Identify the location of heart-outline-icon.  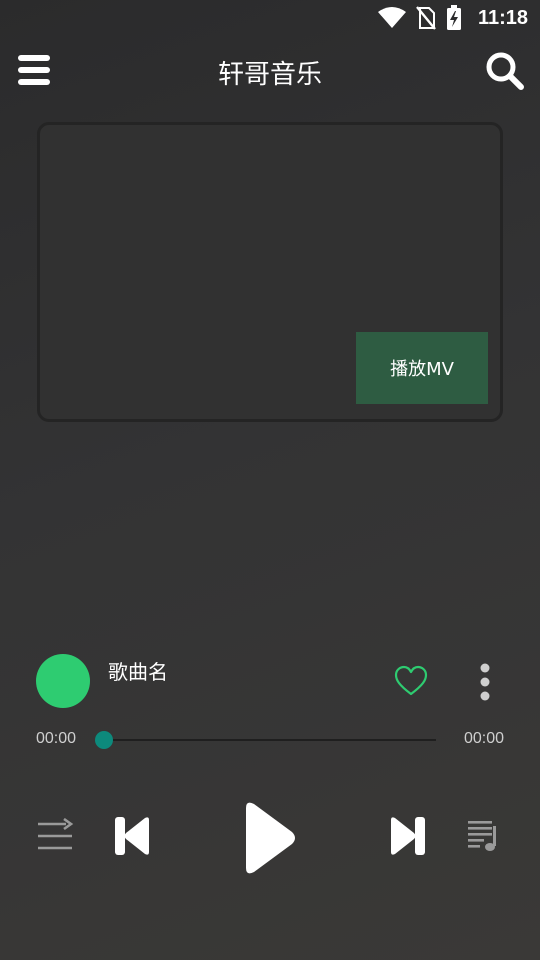
(411, 680).